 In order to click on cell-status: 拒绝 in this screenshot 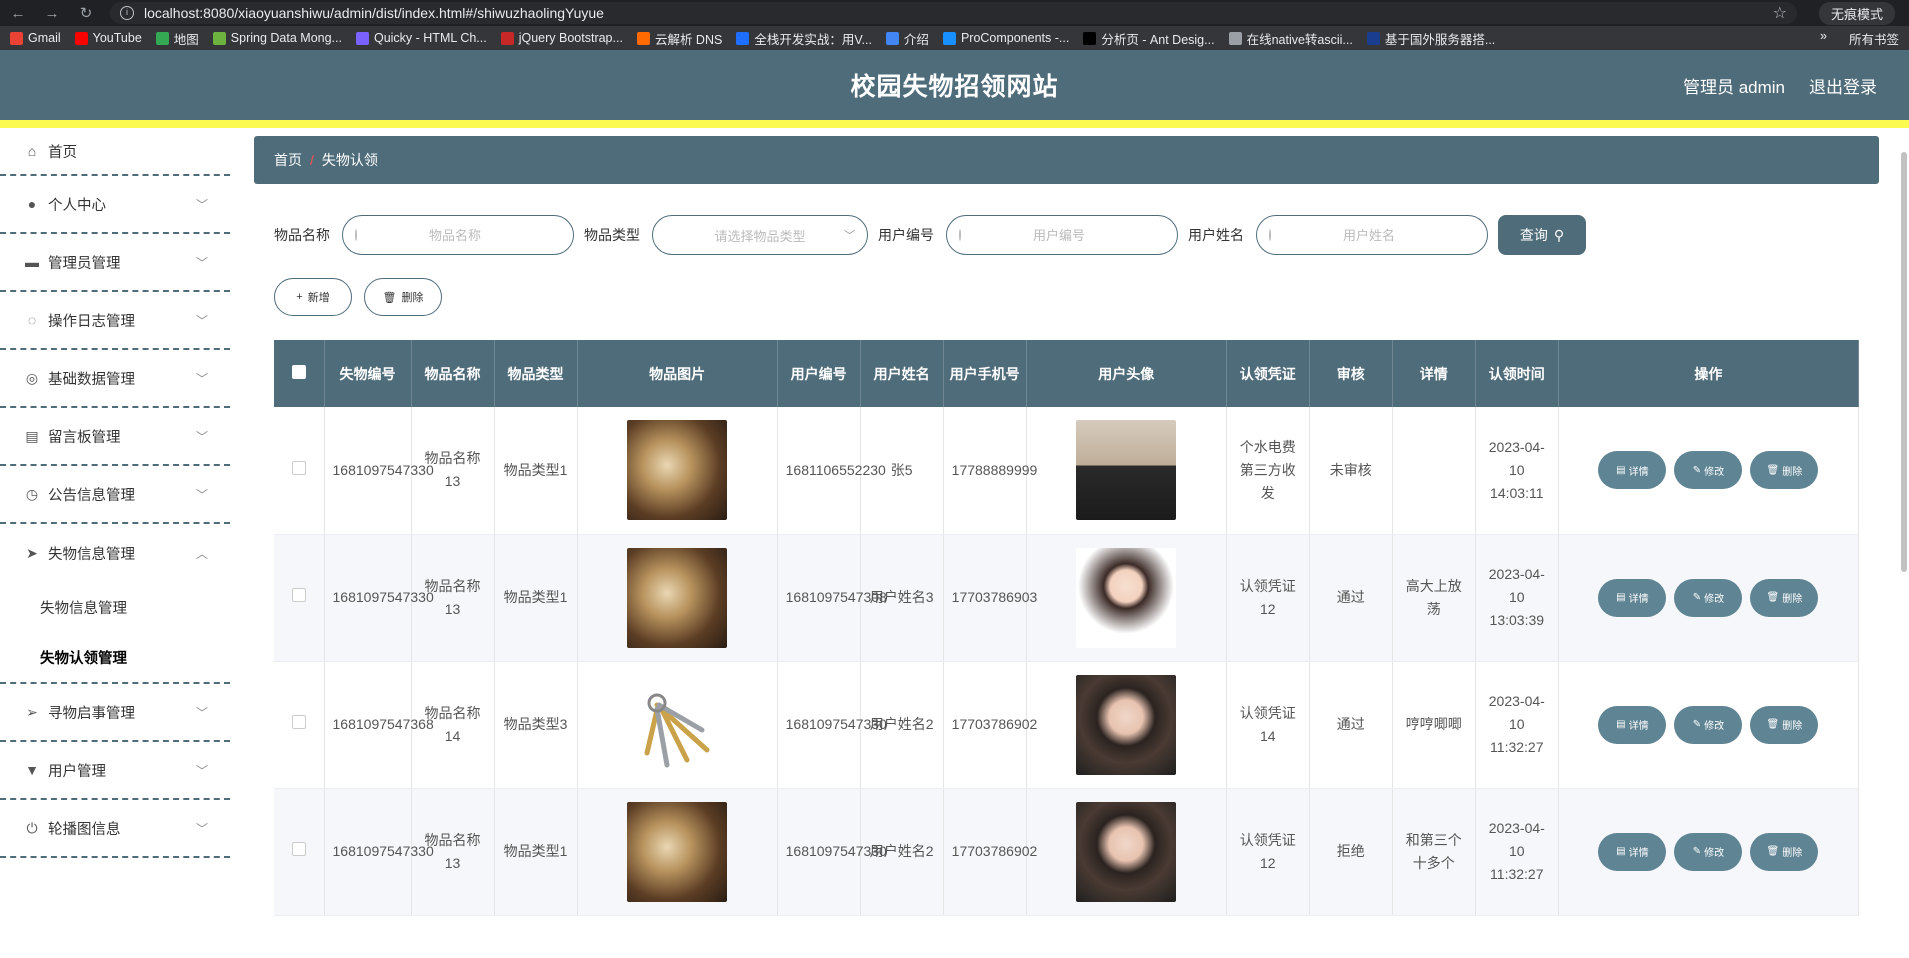, I will do `click(1351, 852)`.